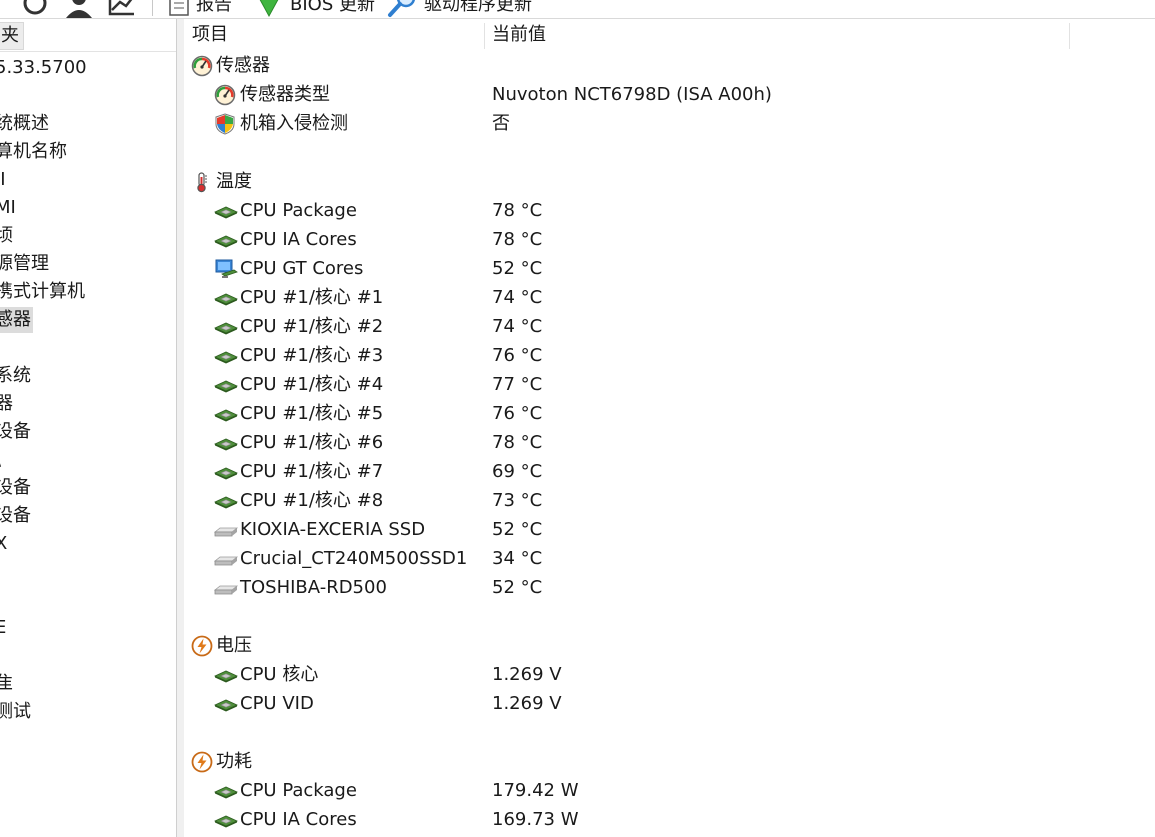 This screenshot has height=837, width=1155. I want to click on sensor-row: 机箱入侵检测 否, so click(669, 123).